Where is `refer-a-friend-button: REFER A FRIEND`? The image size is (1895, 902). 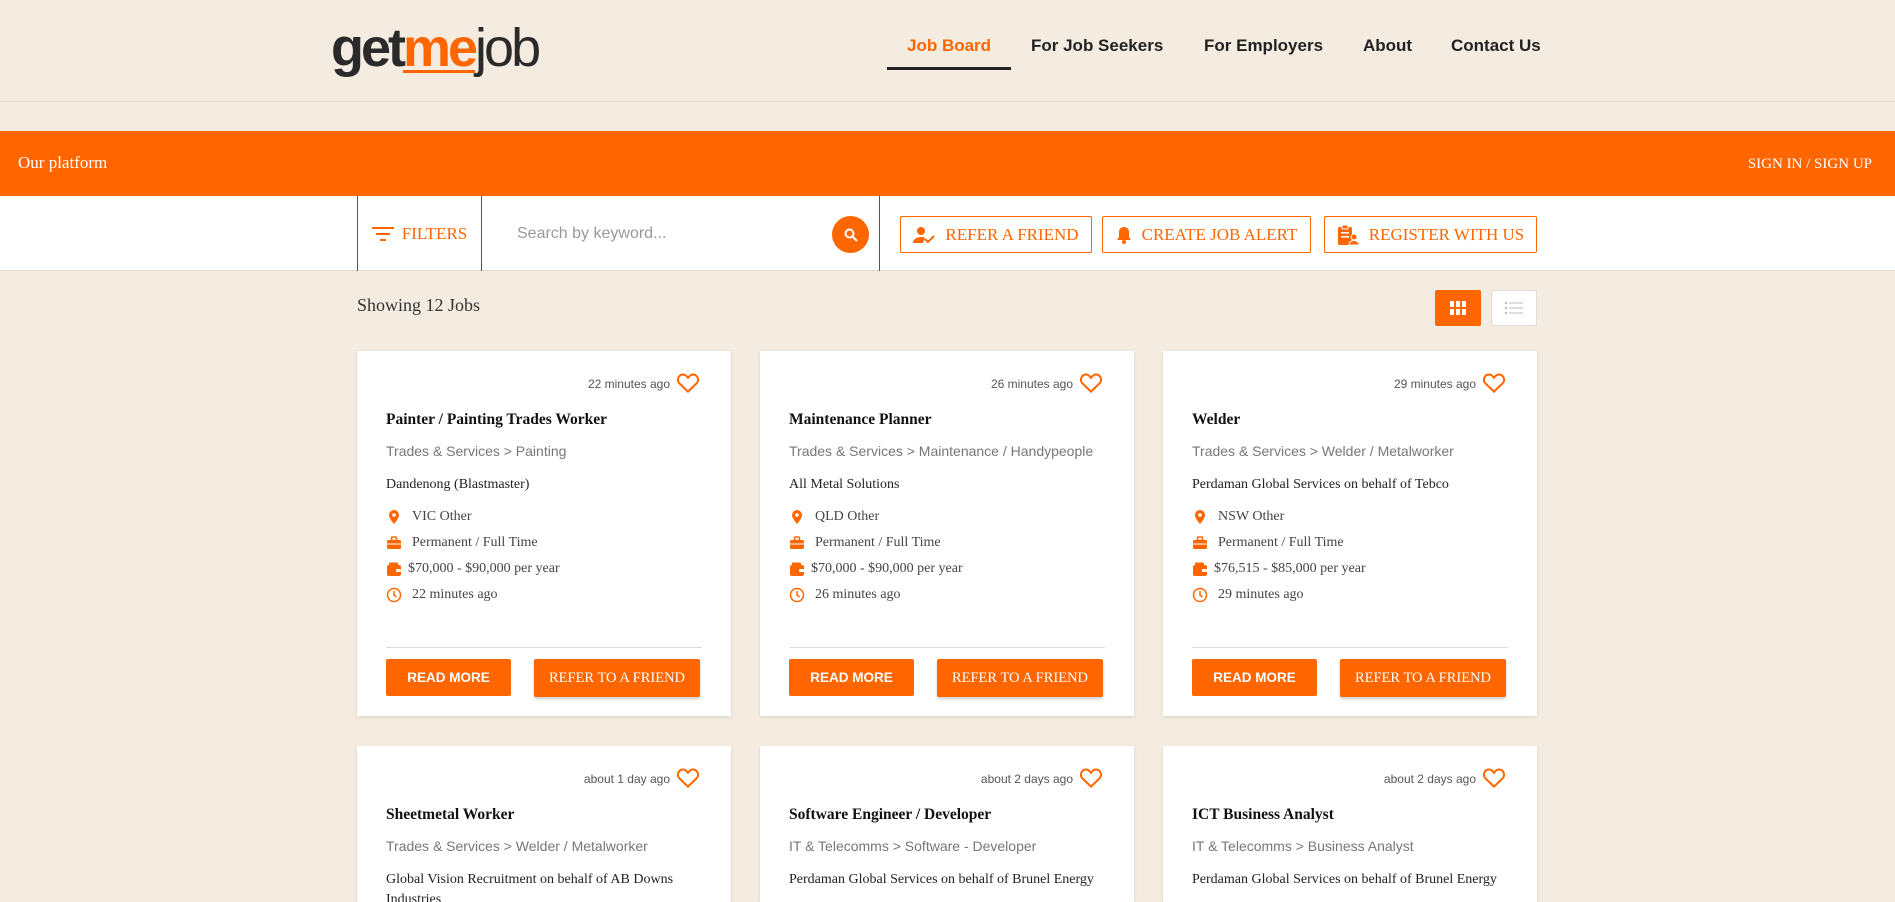 refer-a-friend-button: REFER A FRIEND is located at coordinates (996, 234).